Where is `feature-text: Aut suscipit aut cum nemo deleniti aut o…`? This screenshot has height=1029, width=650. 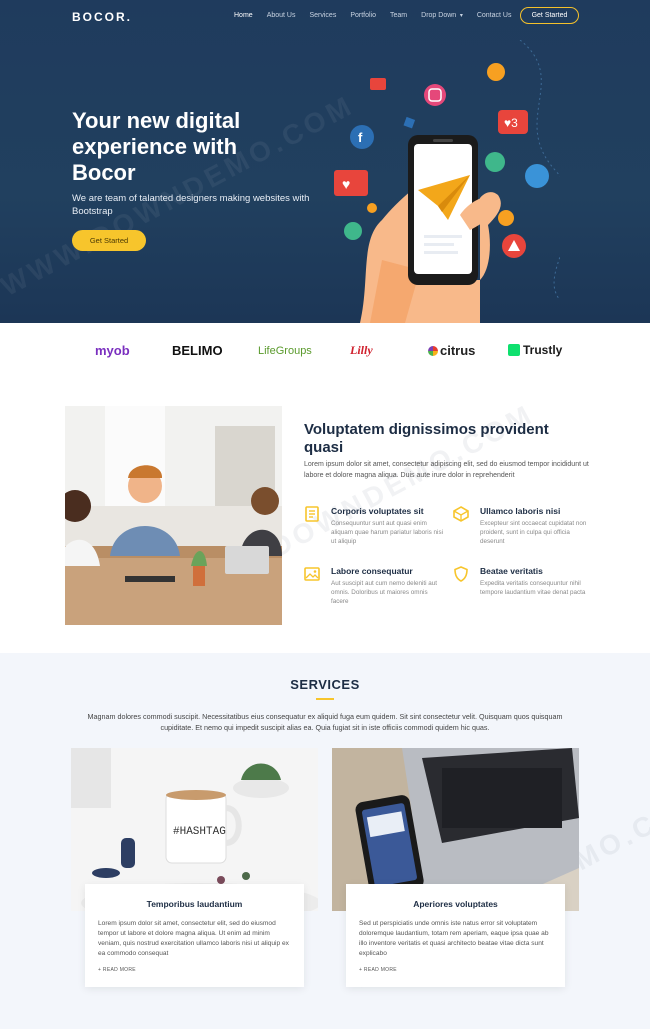 feature-text: Aut suscipit aut cum nemo deleniti aut o… is located at coordinates (384, 592).